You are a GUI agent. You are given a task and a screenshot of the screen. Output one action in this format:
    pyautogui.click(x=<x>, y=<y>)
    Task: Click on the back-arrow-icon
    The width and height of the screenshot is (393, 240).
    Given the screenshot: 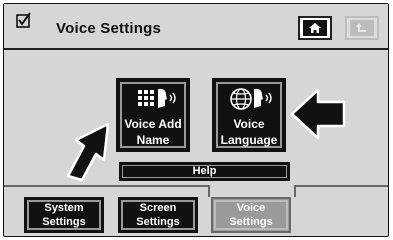 What is the action you would take?
    pyautogui.click(x=361, y=27)
    